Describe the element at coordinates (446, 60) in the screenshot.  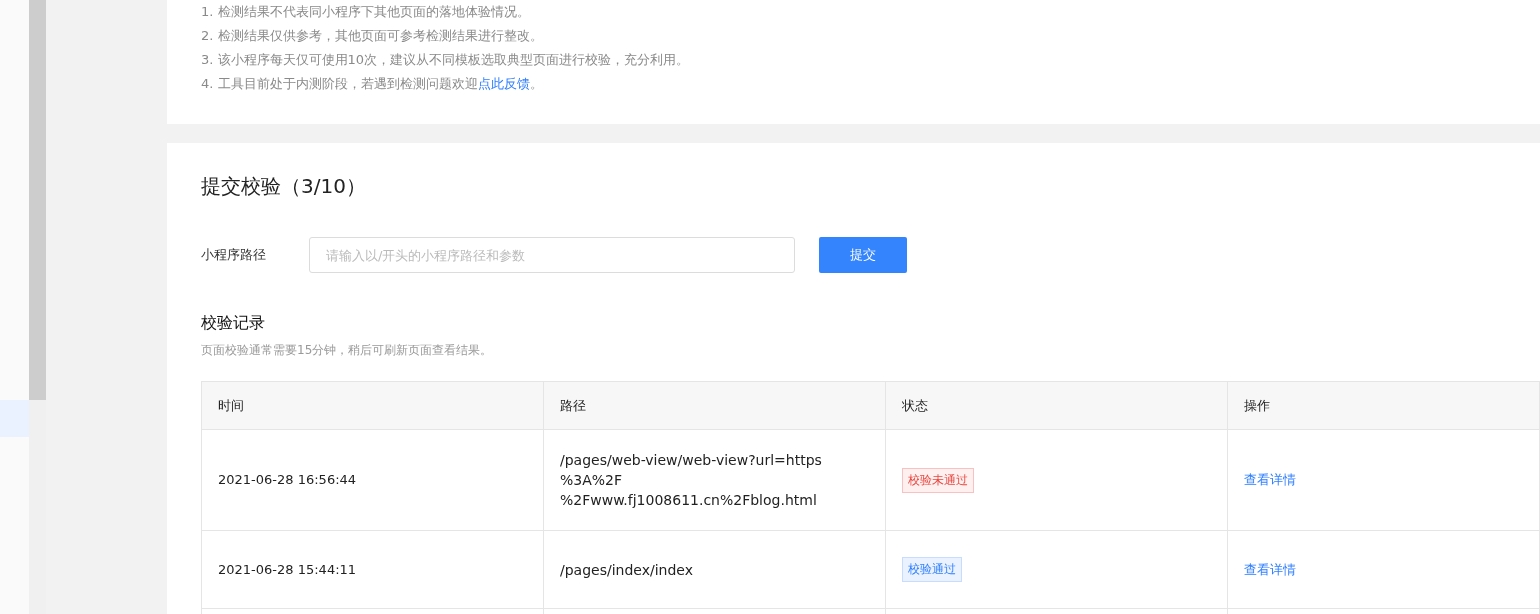
I see `note-text: 3. 该小程序每天仅可使用10次，建议从不同模板选取典型页面进行校验，充分利用。` at that location.